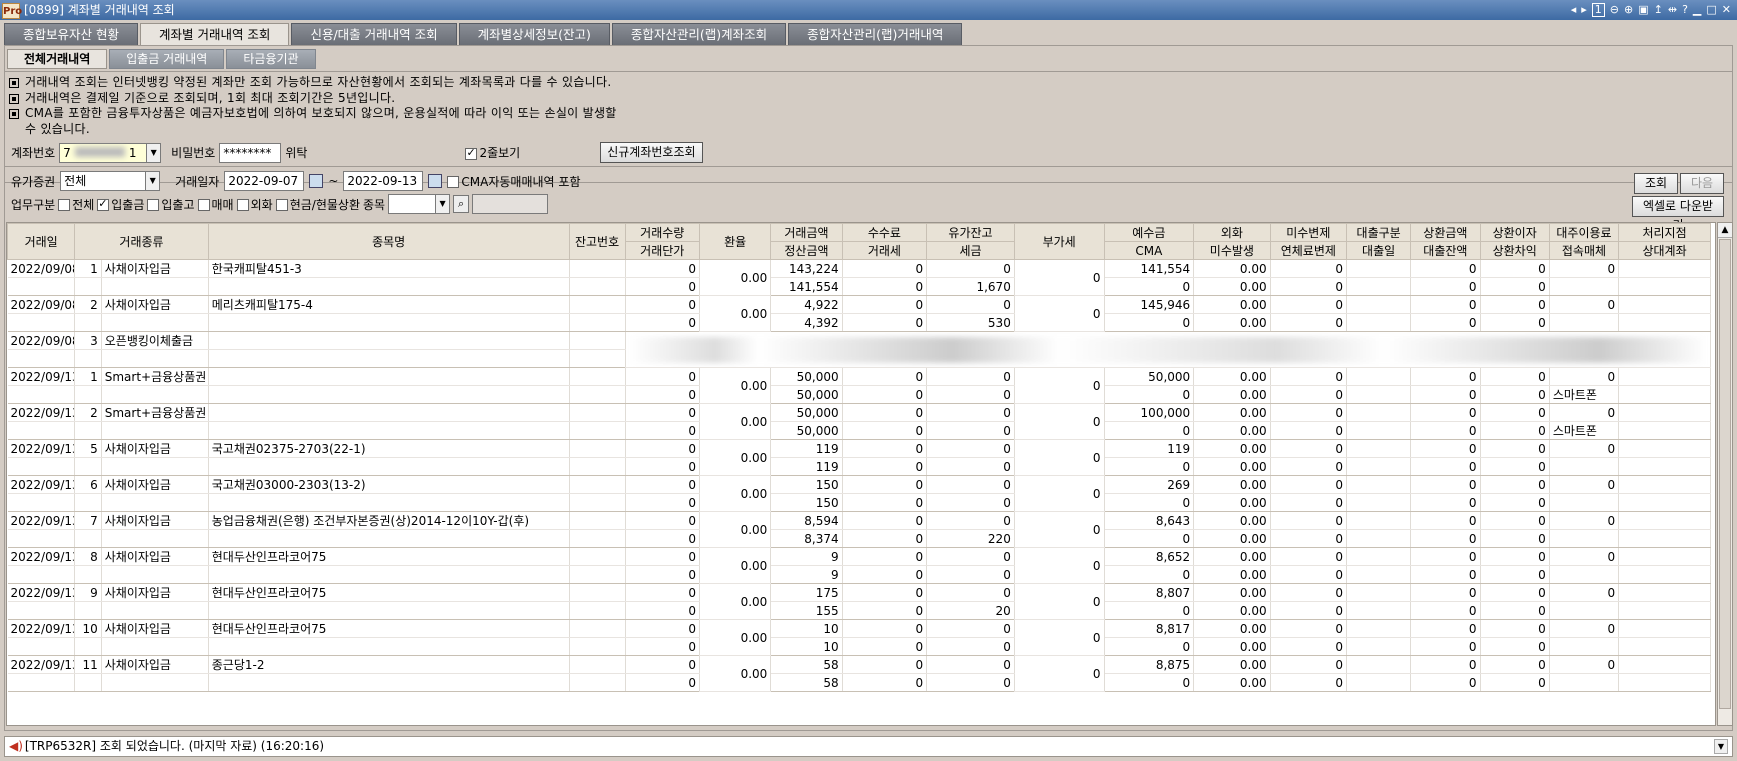 The height and width of the screenshot is (761, 1737). I want to click on opt-all: 전체, so click(76, 204).